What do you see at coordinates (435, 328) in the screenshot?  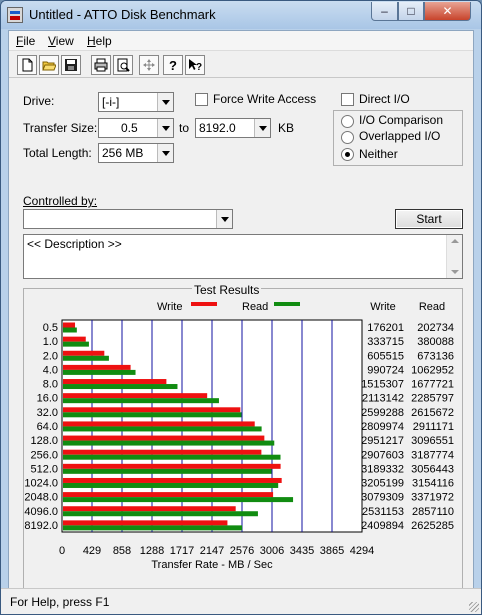 I see `read-value: 202734` at bounding box center [435, 328].